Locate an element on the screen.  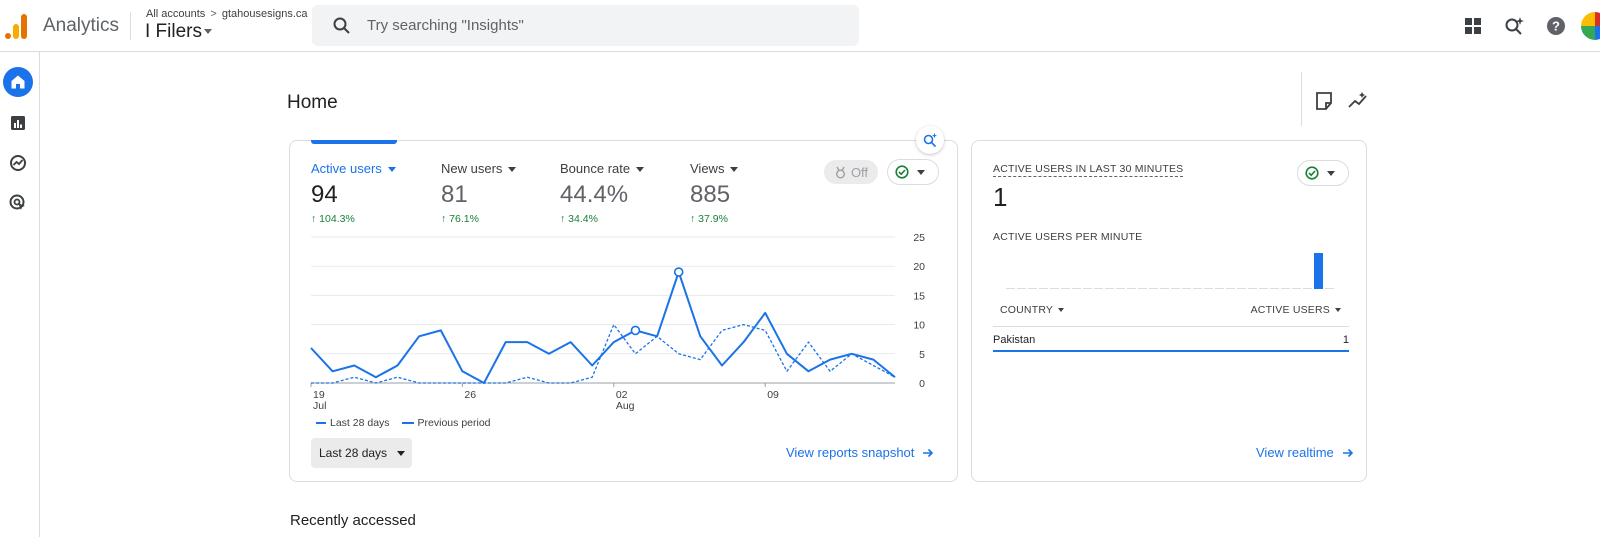
search-icon is located at coordinates (341, 25).